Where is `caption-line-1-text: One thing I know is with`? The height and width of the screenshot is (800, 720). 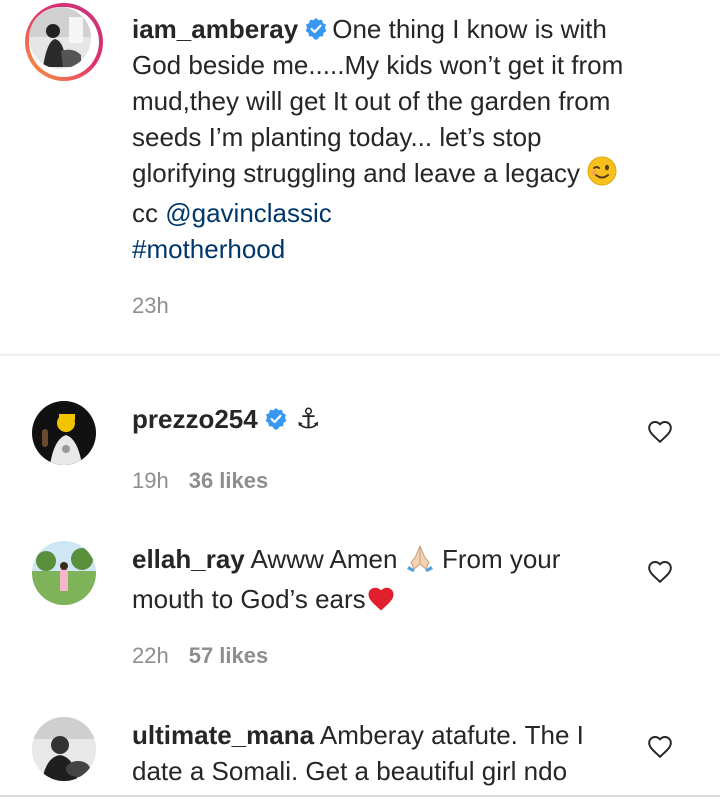 caption-line-1-text: One thing I know is with is located at coordinates (469, 29).